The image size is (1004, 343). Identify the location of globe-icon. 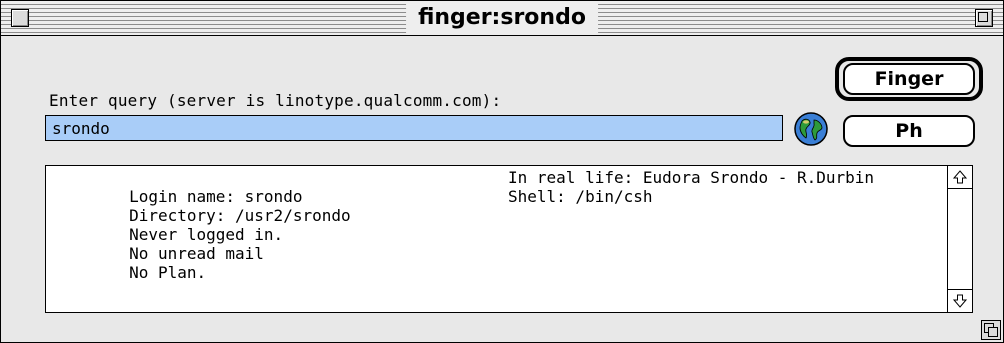
(811, 129).